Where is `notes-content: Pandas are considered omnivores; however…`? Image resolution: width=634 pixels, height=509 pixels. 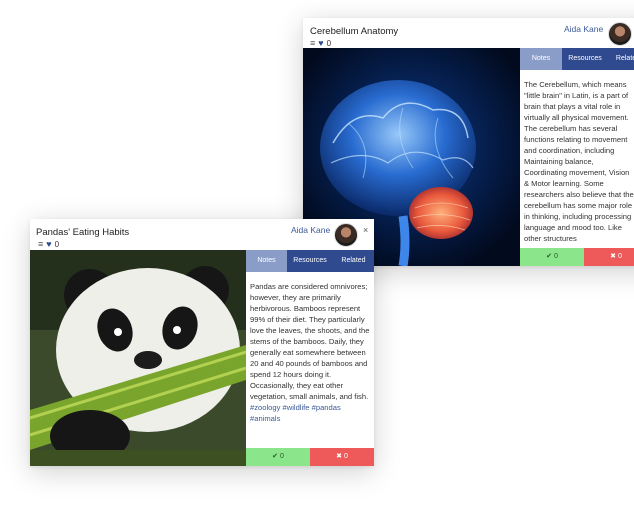 notes-content: Pandas are considered omnivores; however… is located at coordinates (311, 361).